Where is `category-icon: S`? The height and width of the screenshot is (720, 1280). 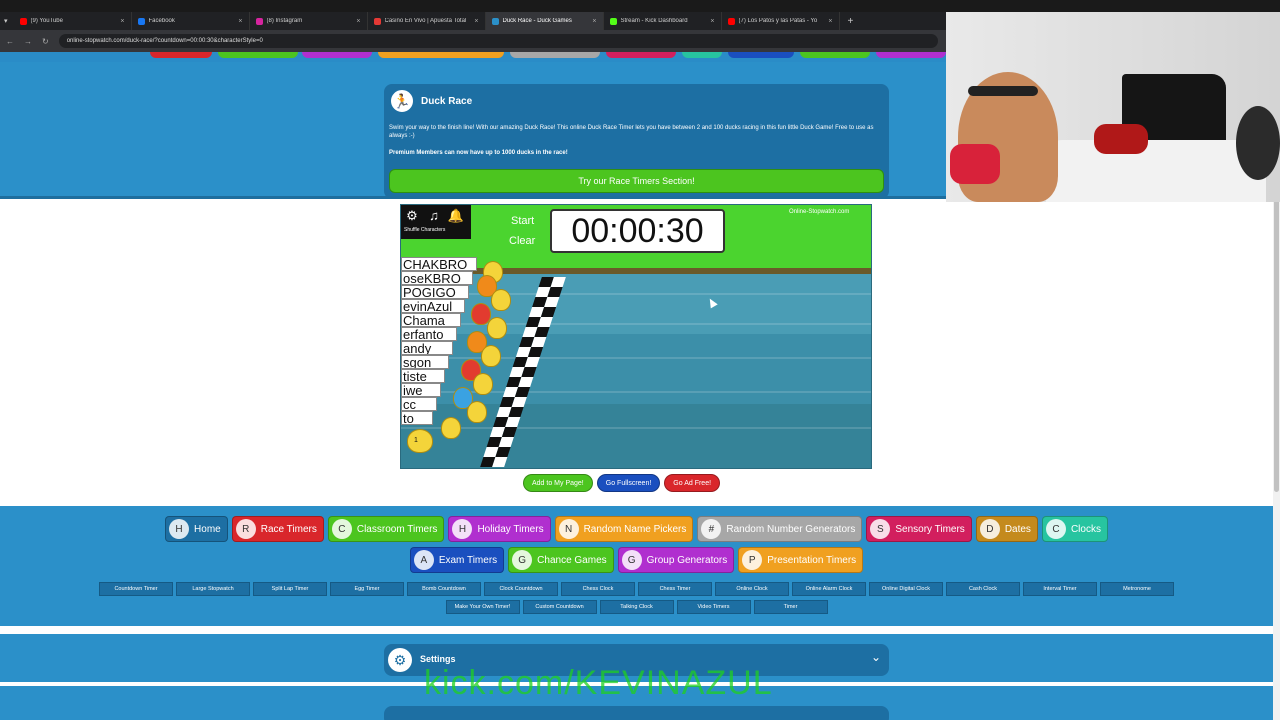
category-icon: S is located at coordinates (880, 529).